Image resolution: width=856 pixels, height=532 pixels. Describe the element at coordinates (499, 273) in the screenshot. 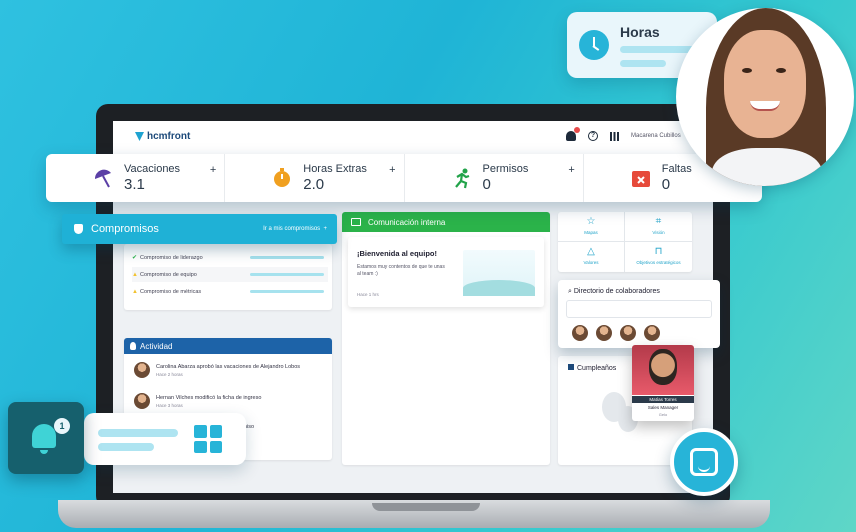

I see `post-image` at that location.